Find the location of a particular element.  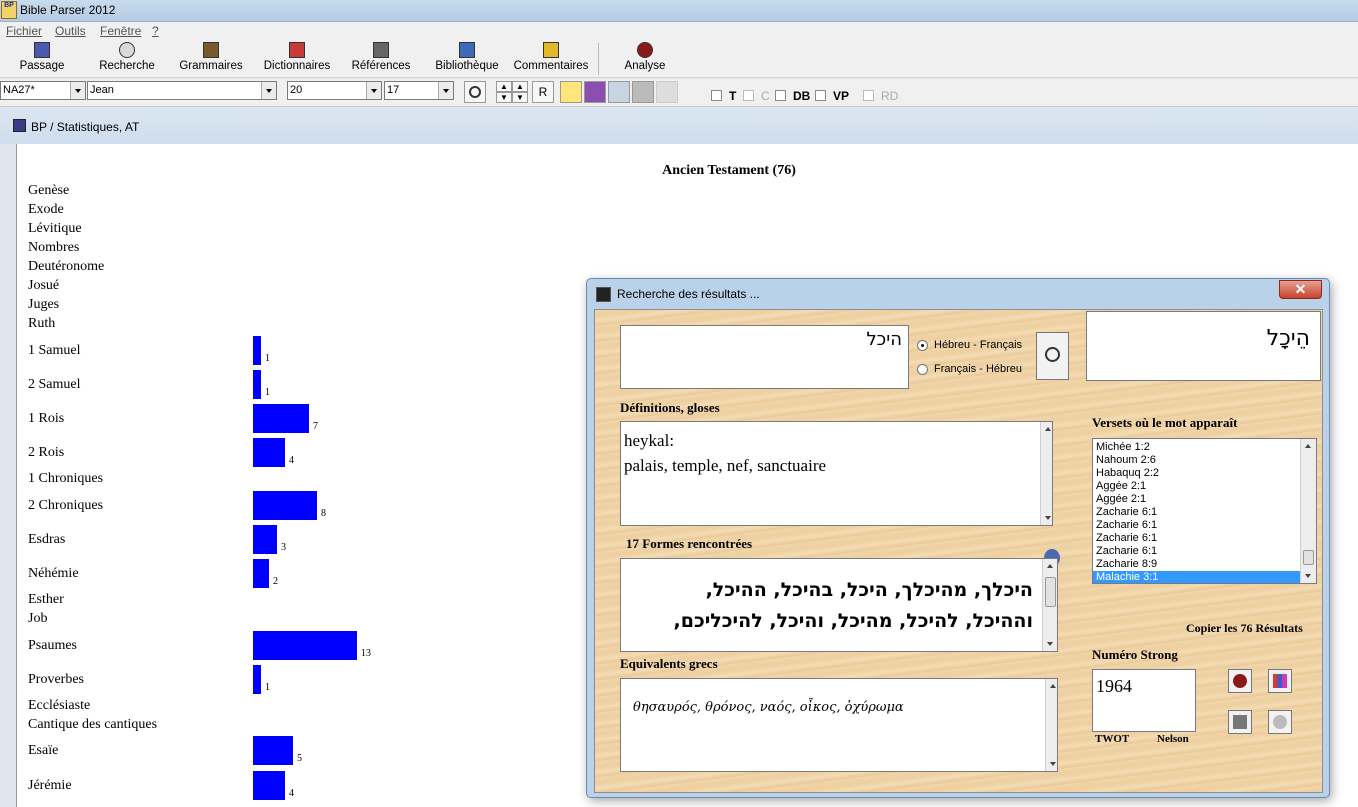

book-label: 2 Rois is located at coordinates (46, 452).